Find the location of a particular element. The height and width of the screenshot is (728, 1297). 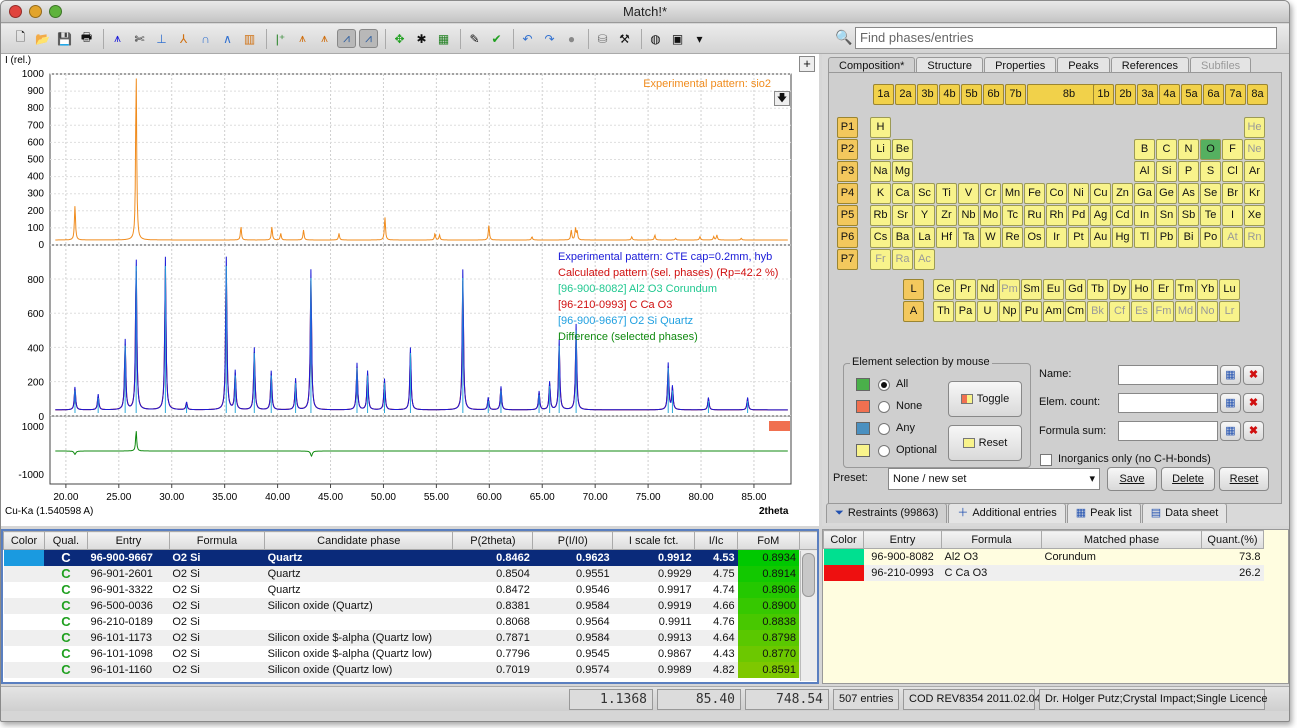

element-Kr: Kr is located at coordinates (1254, 193).